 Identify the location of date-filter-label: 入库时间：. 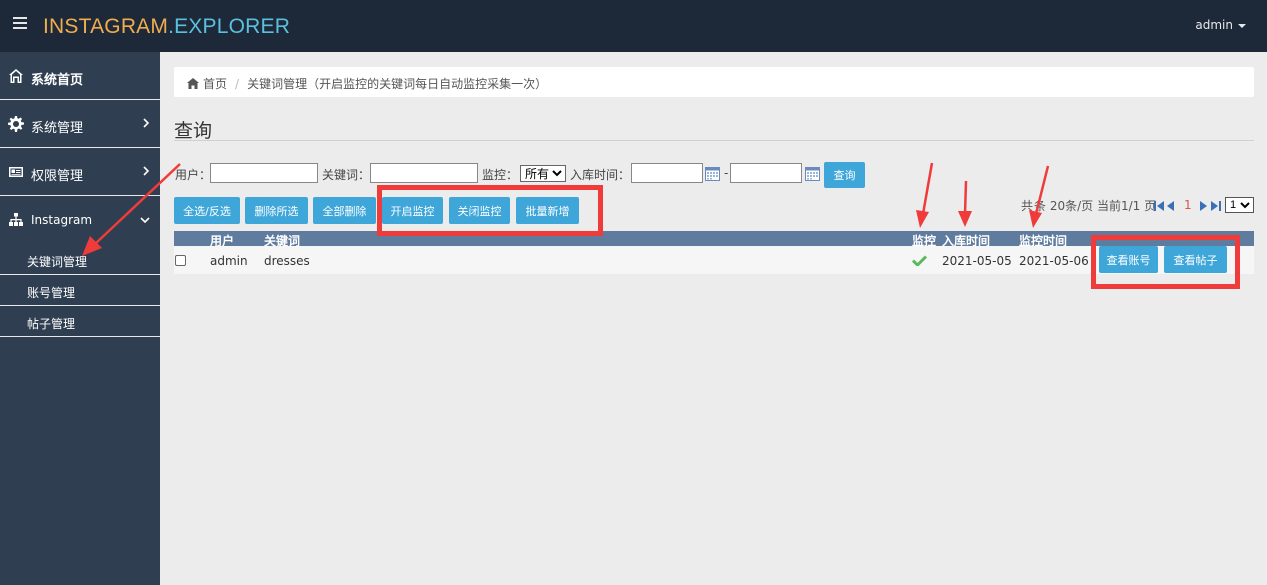
(600, 175).